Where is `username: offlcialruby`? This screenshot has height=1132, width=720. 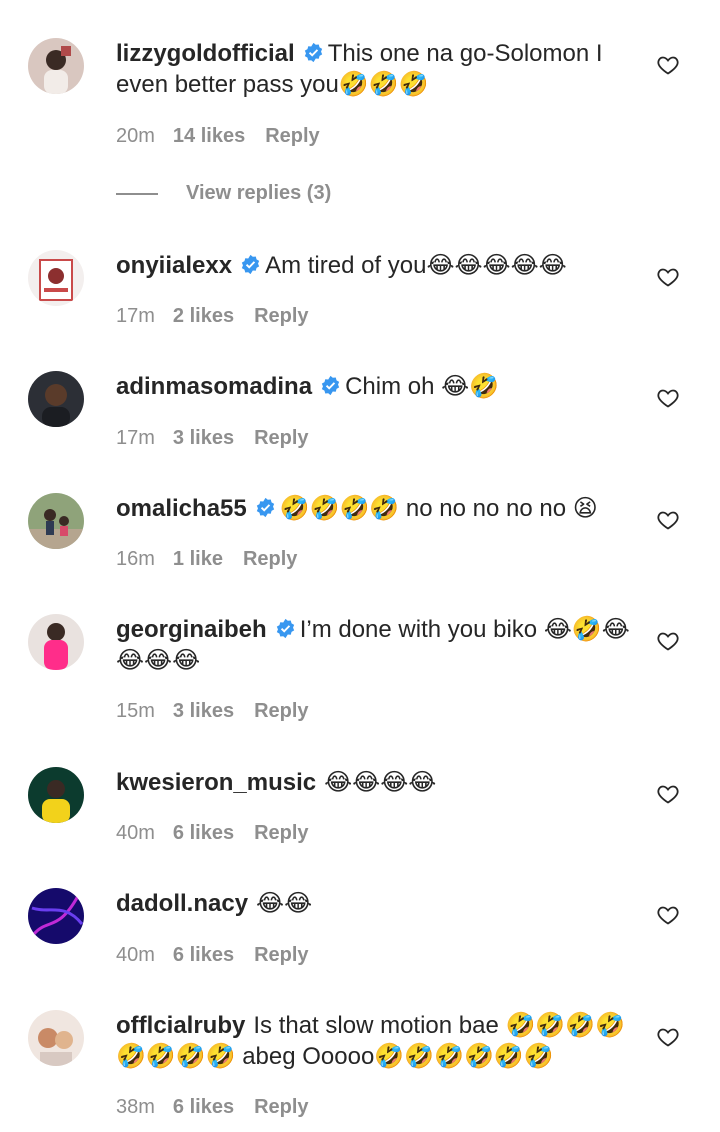
username: offlcialruby is located at coordinates (180, 1025).